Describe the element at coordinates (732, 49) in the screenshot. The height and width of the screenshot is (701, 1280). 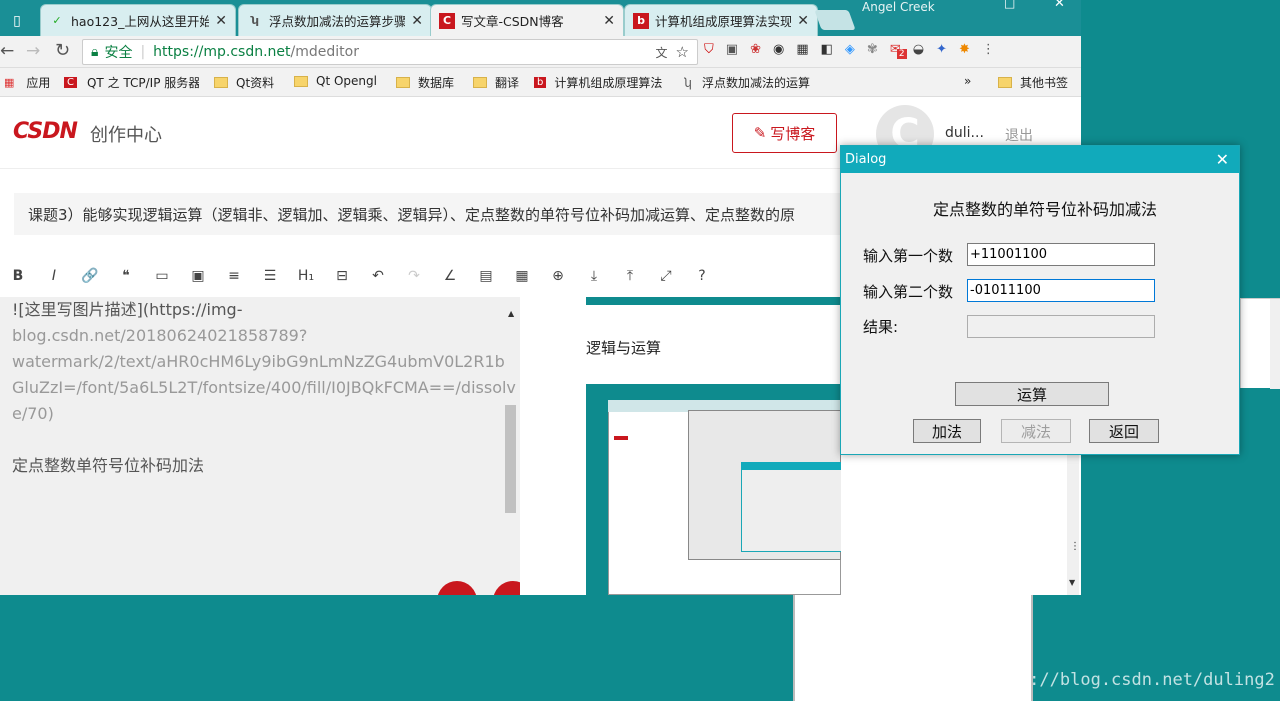
I see `extension-icon: ▣` at that location.